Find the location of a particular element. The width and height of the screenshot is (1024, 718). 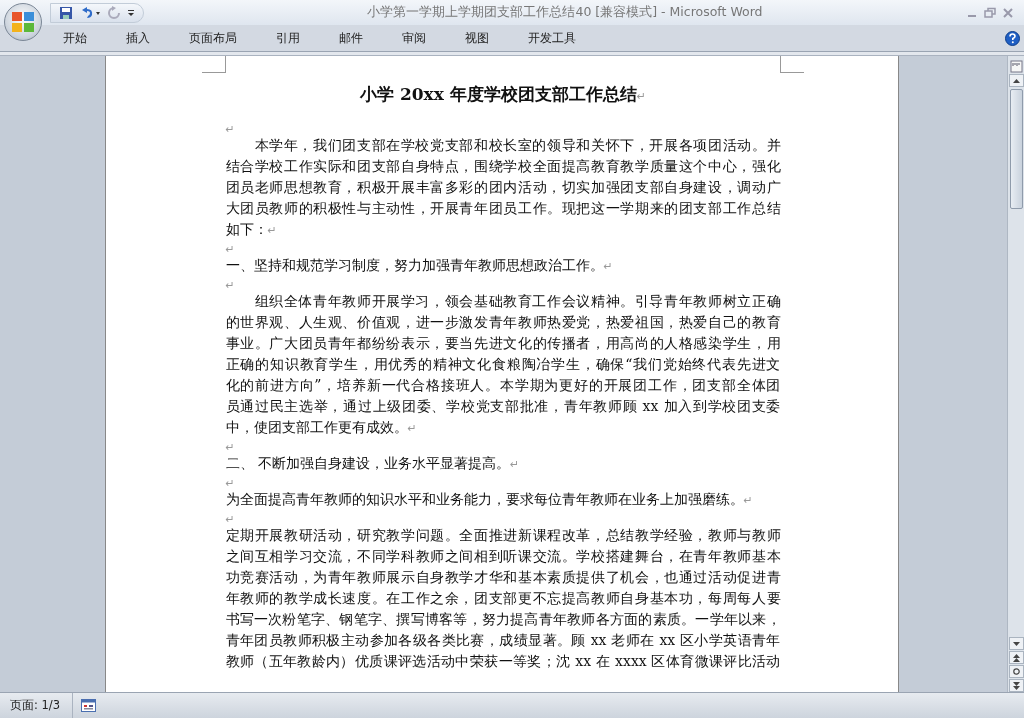

browse-object-button is located at coordinates (1016, 671).